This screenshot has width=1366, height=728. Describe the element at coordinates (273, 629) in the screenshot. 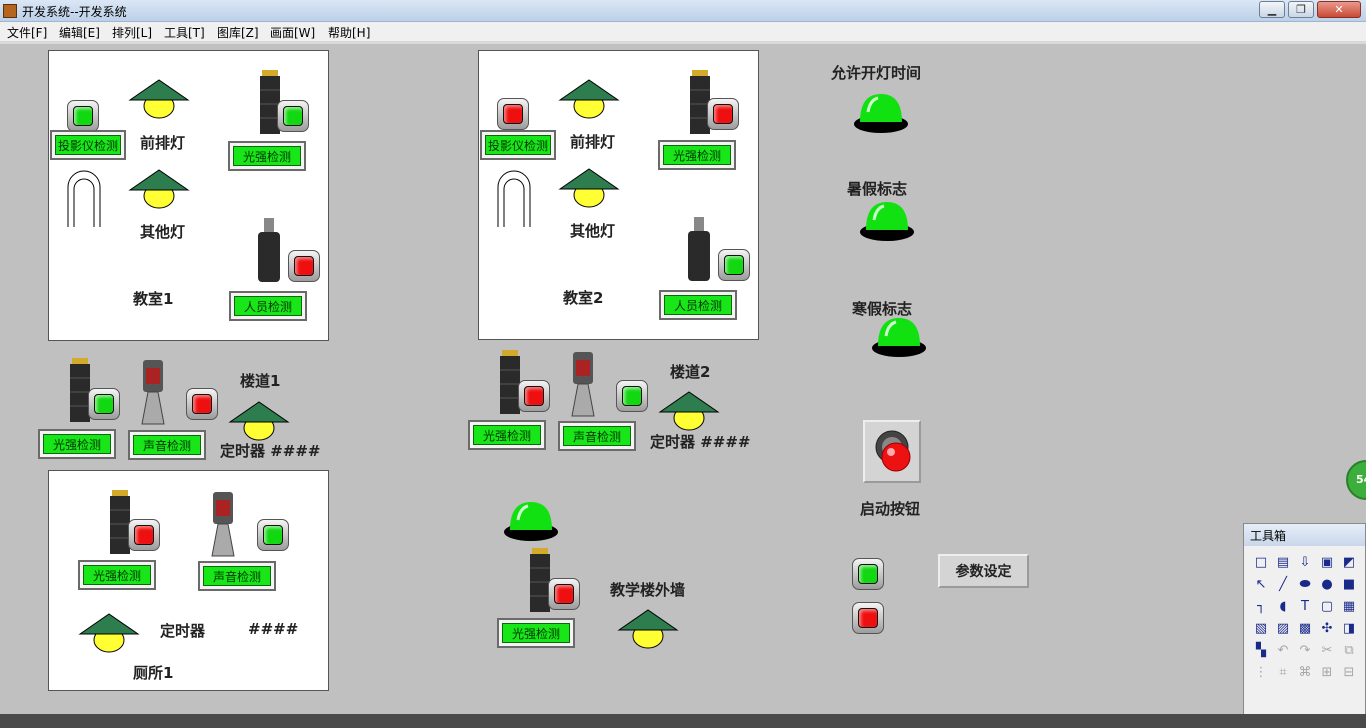

I see `toilet1-timer-value: ####` at that location.